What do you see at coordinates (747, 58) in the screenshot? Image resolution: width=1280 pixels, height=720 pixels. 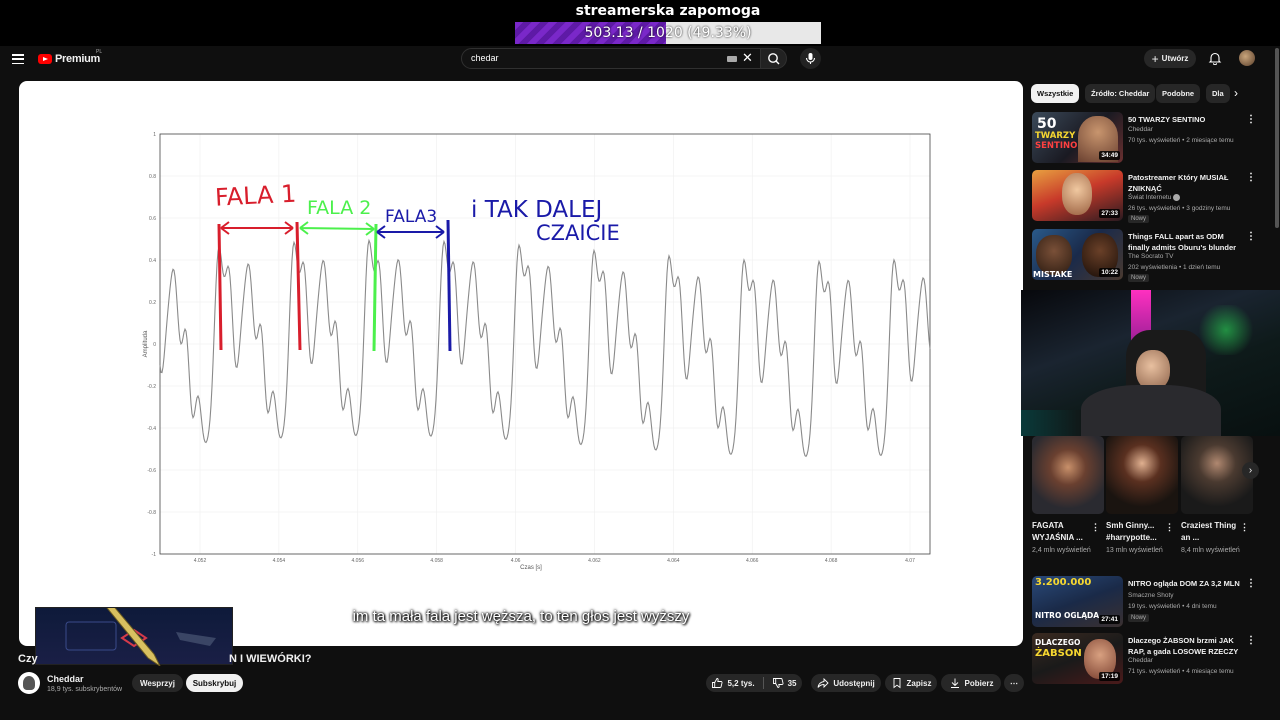 I see `clear-search-icon: ✕` at bounding box center [747, 58].